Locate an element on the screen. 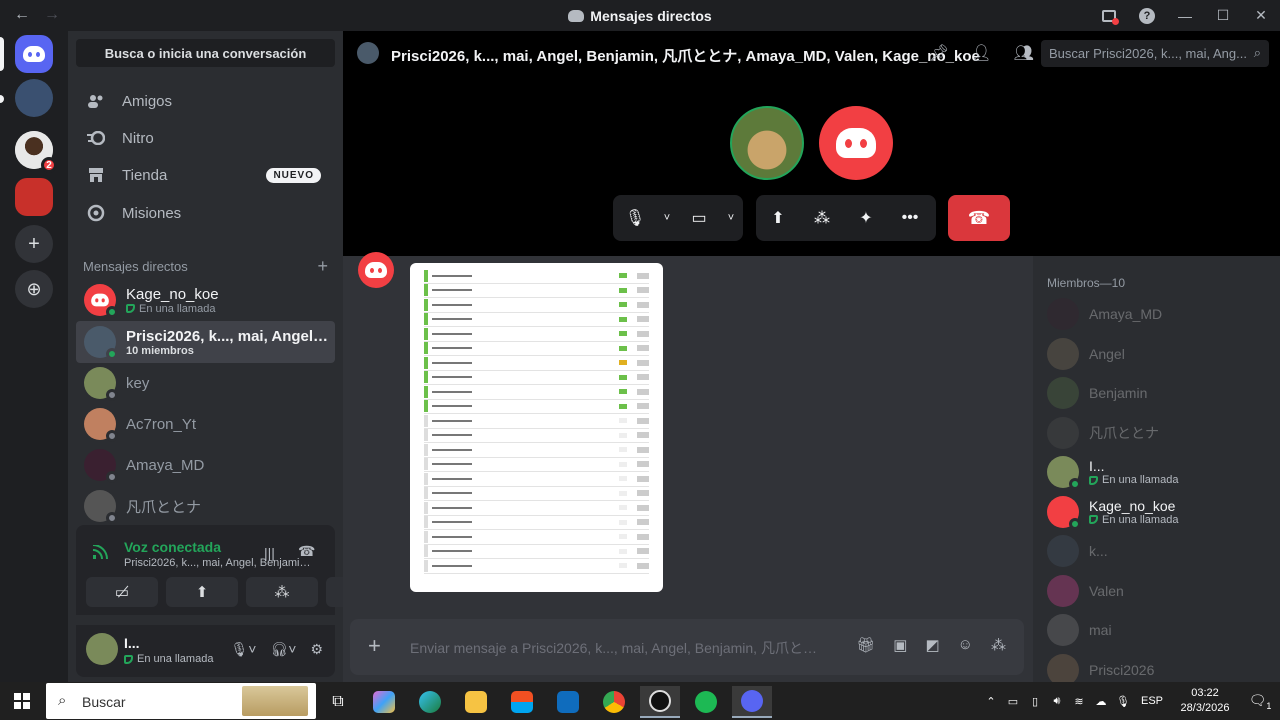 Image resolution: width=1280 pixels, height=720 pixels. member-item: I... En una llamada is located at coordinates (1162, 472).